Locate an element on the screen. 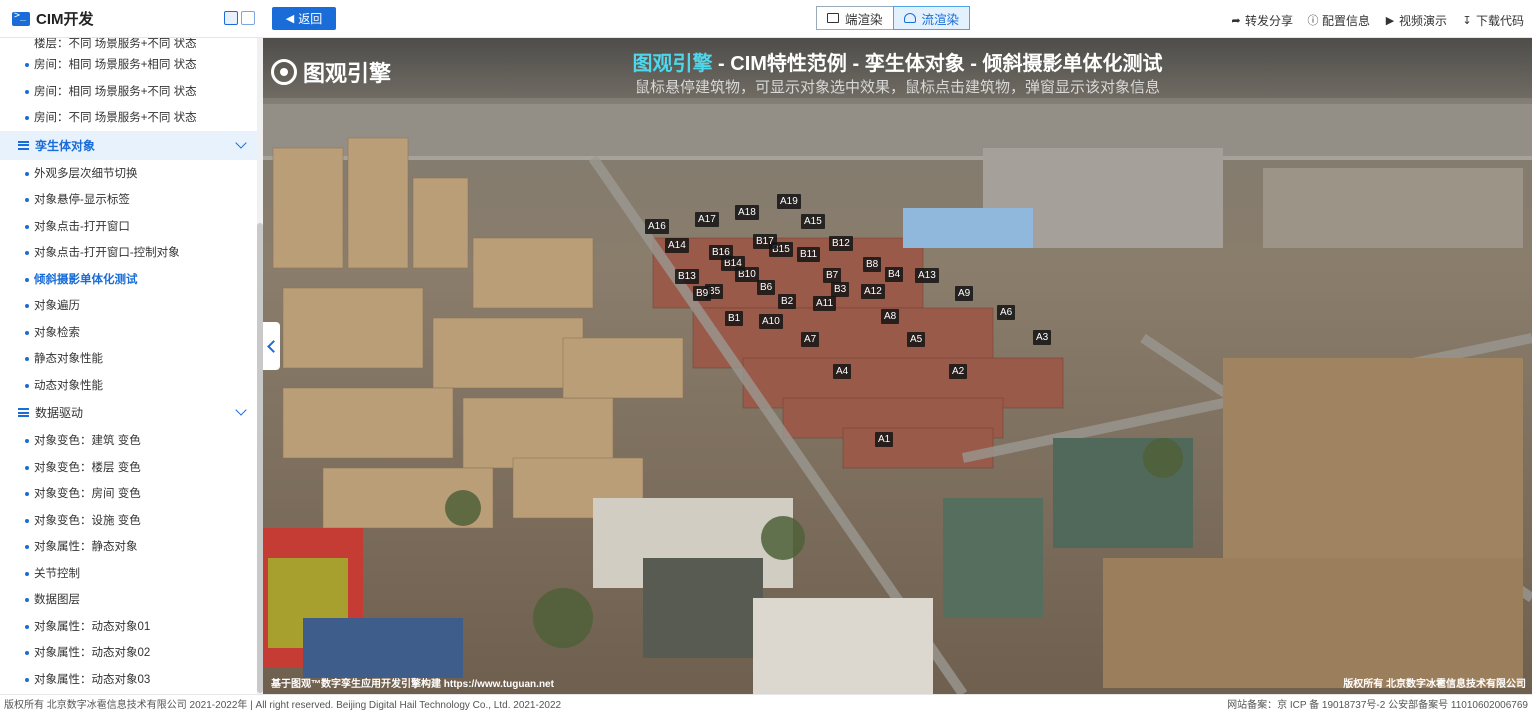 This screenshot has width=1532, height=712. back-arrow-icon: ◀ is located at coordinates (290, 19).